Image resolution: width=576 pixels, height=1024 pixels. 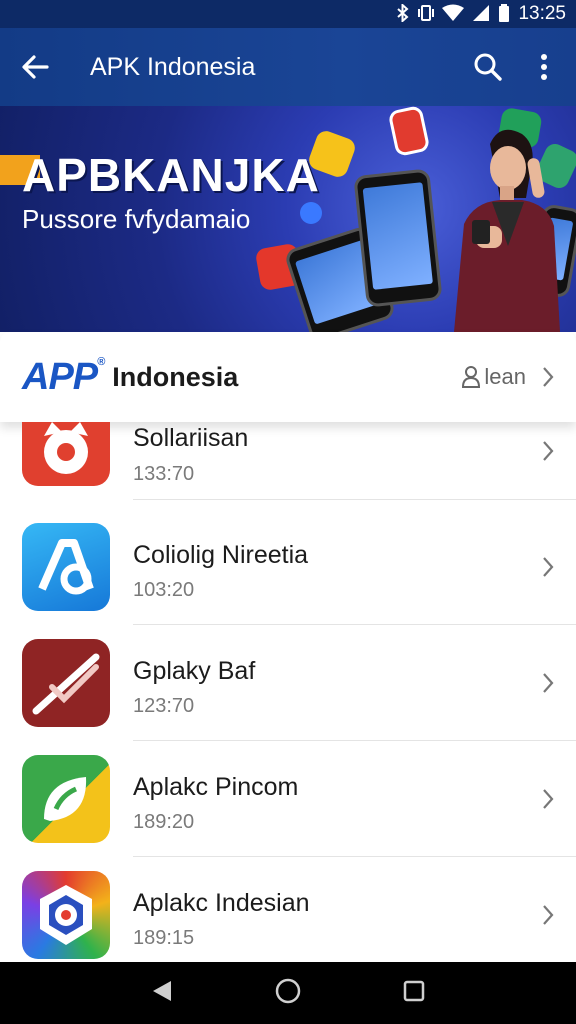 I want to click on app-bar: APK Indonesia, so click(x=288, y=67).